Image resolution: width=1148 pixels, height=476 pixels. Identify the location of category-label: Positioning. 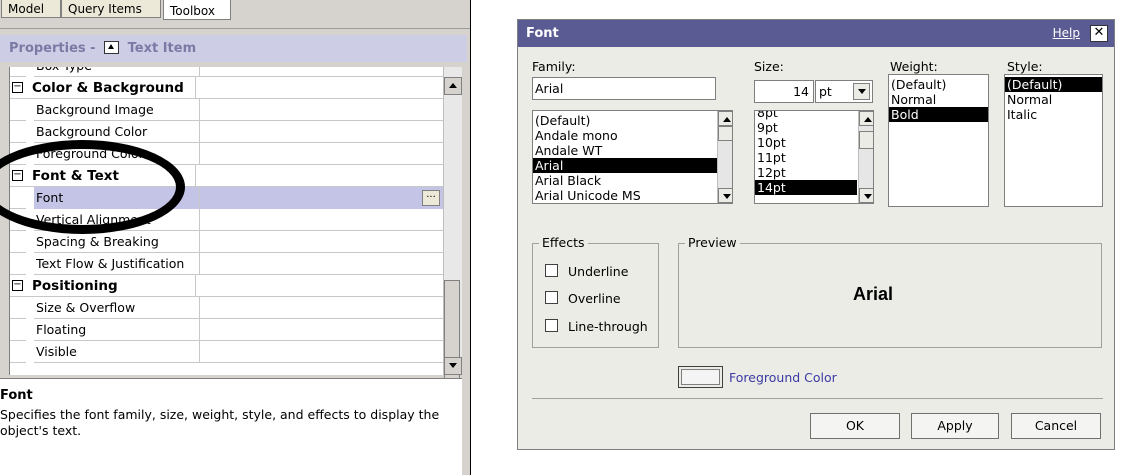
(113, 286).